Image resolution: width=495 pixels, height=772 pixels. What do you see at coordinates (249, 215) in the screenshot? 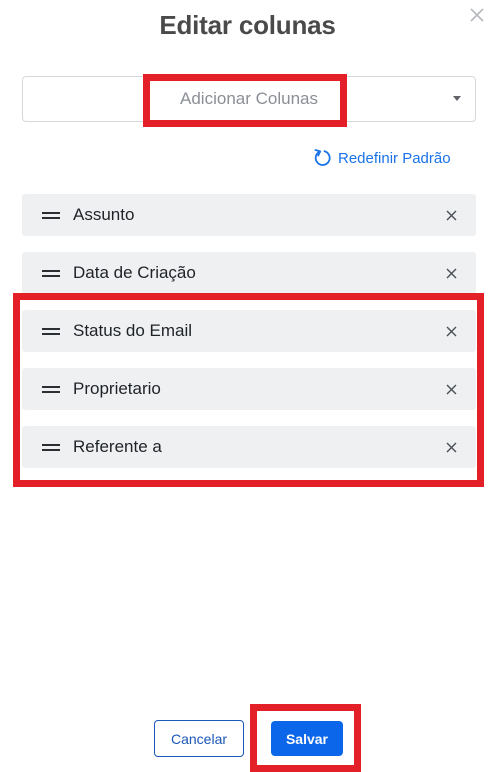
I see `column-item: Assunto` at bounding box center [249, 215].